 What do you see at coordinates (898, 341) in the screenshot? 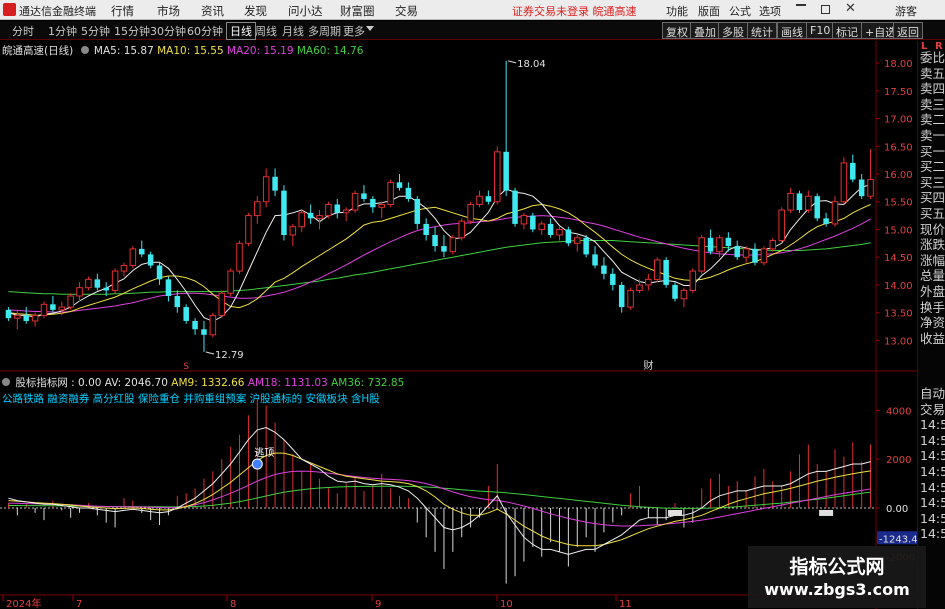
I see `price-tick-label: 13.00` at bounding box center [898, 341].